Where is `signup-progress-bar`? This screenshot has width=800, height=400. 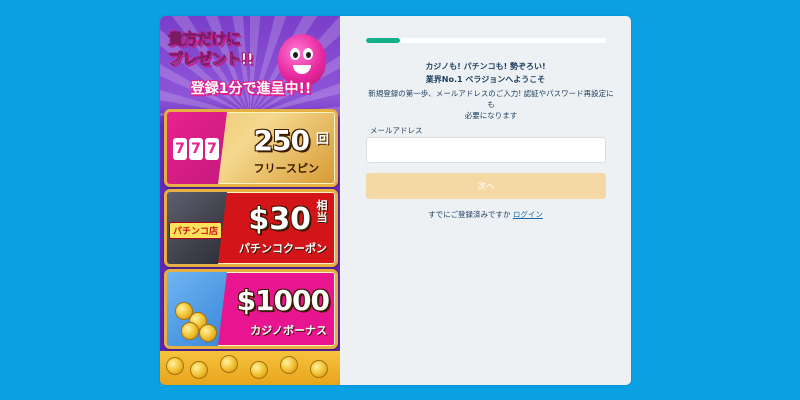
signup-progress-bar is located at coordinates (486, 40).